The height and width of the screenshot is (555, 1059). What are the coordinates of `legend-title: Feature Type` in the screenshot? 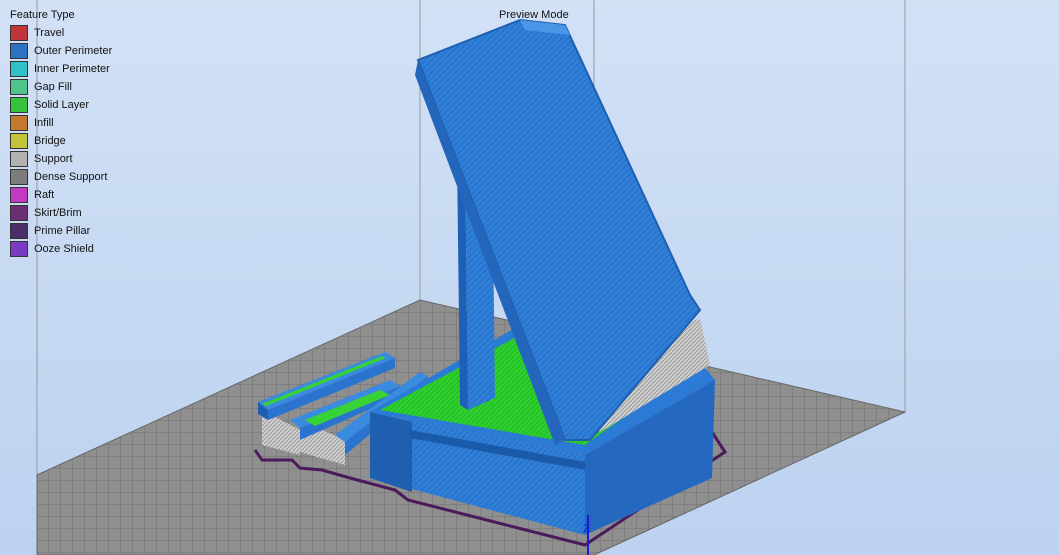 It's located at (42, 15).